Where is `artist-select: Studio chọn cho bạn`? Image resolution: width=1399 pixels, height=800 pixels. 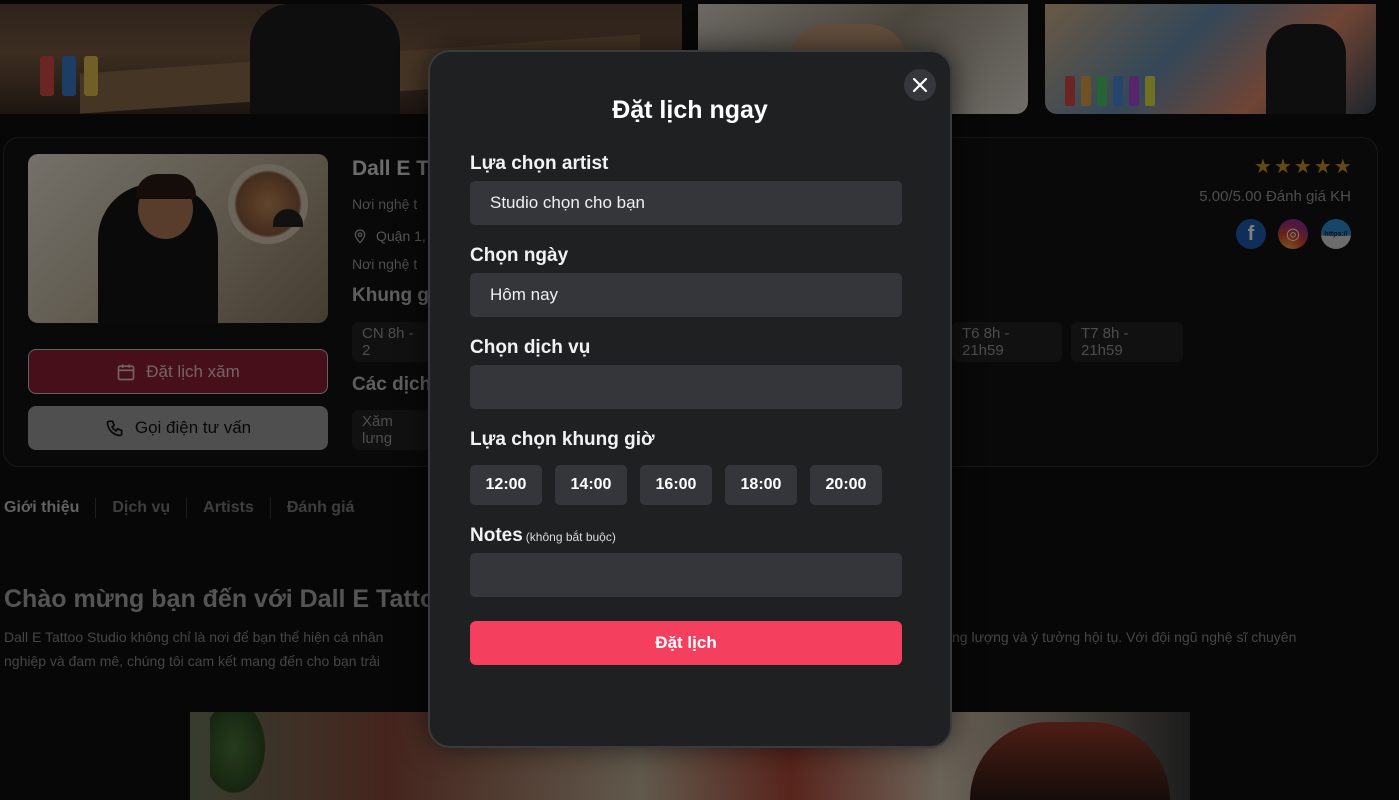
artist-select: Studio chọn cho bạn is located at coordinates (686, 203).